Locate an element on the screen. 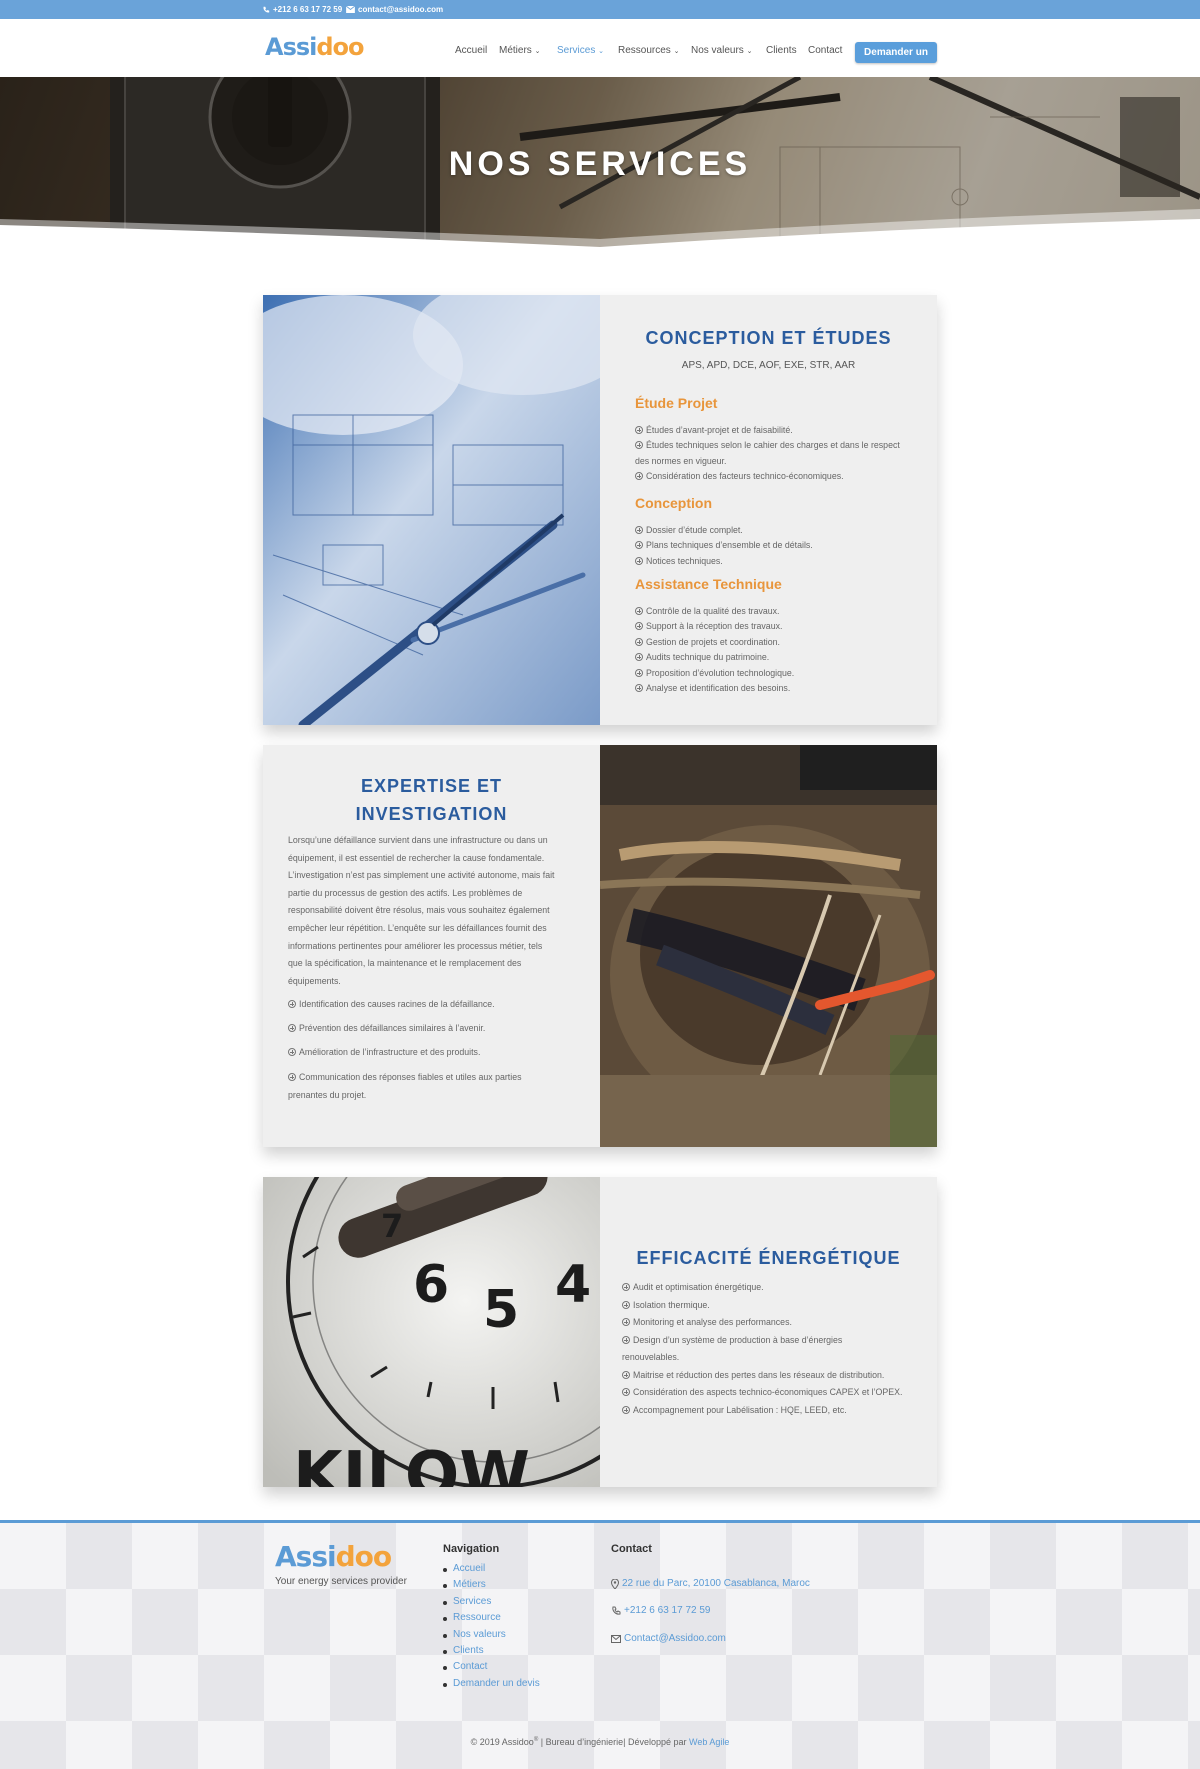 This screenshot has height=1769, width=1200. footer-link-metiers: Métiers is located at coordinates (491, 1585).